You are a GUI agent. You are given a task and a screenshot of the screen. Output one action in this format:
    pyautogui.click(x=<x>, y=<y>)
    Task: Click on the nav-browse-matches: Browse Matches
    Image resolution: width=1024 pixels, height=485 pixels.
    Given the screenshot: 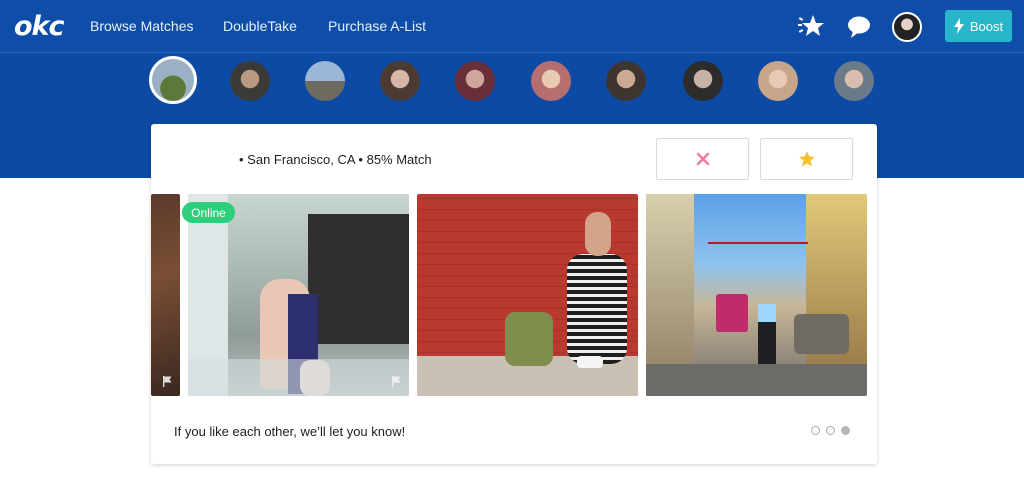 What is the action you would take?
    pyautogui.click(x=141, y=26)
    